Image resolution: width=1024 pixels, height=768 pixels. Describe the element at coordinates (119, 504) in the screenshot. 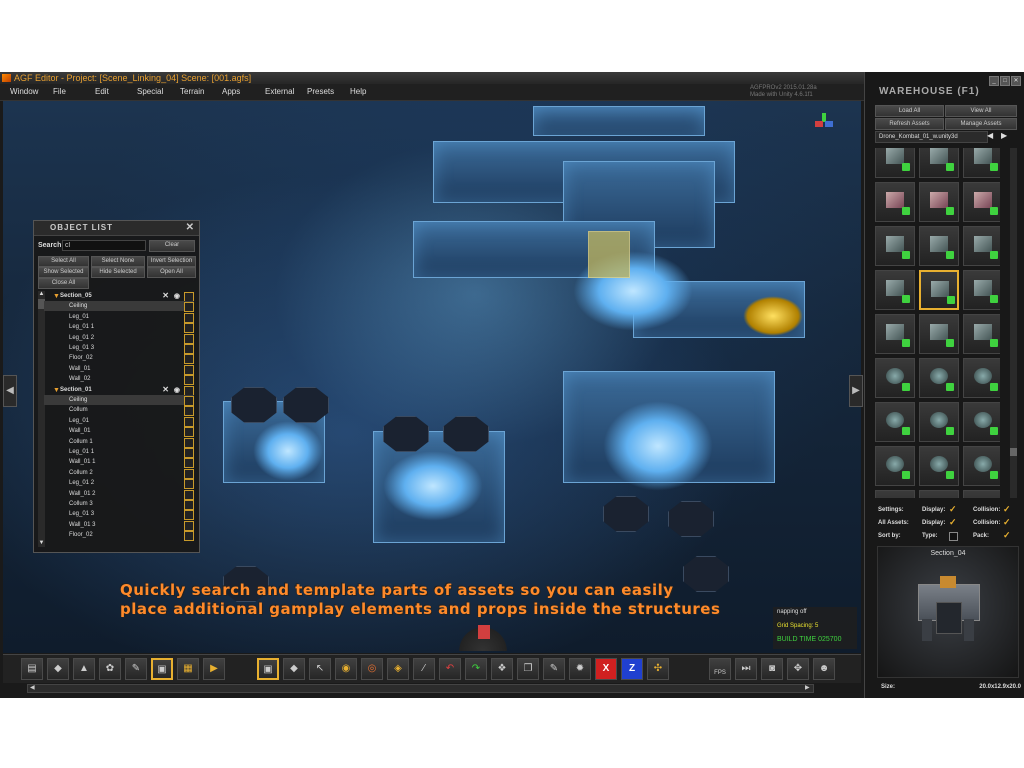

I see `tree-item-row: Collum 3` at that location.